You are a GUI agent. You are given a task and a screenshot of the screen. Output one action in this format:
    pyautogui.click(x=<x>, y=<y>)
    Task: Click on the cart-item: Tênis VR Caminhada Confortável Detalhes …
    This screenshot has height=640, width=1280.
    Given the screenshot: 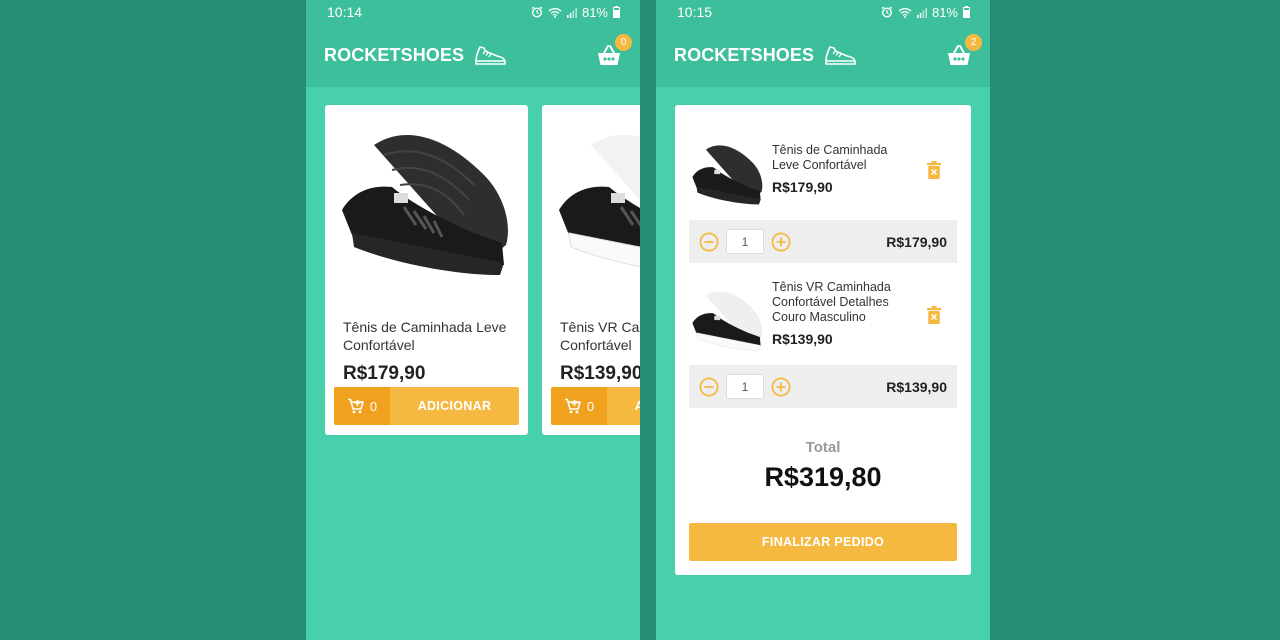 What is the action you would take?
    pyautogui.click(x=823, y=314)
    